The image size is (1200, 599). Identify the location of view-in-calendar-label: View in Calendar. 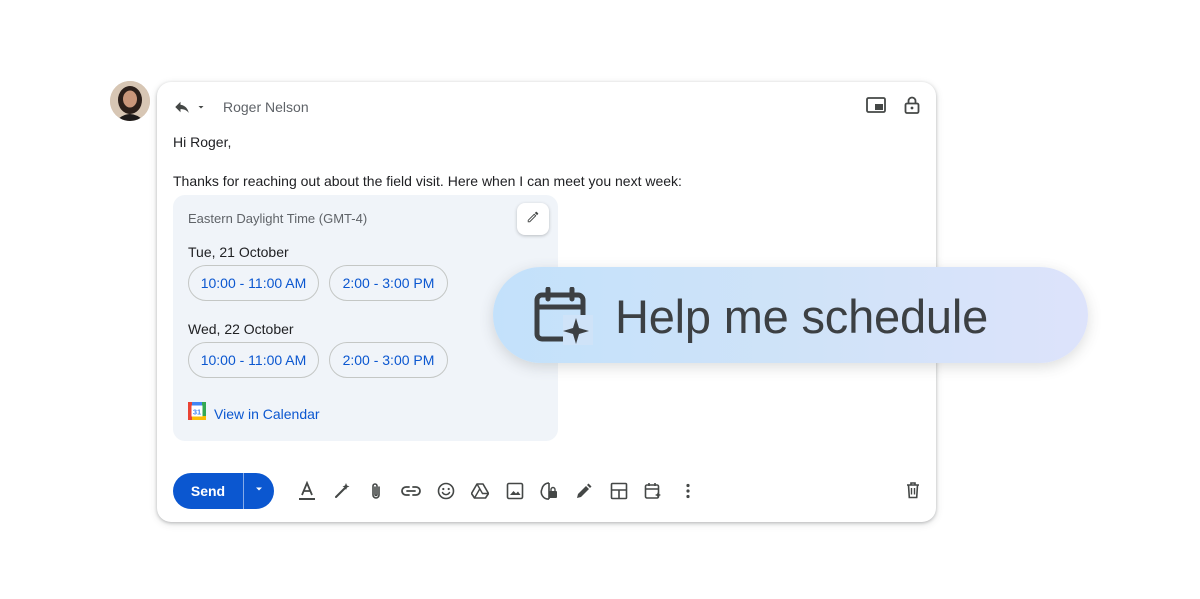
(267, 413).